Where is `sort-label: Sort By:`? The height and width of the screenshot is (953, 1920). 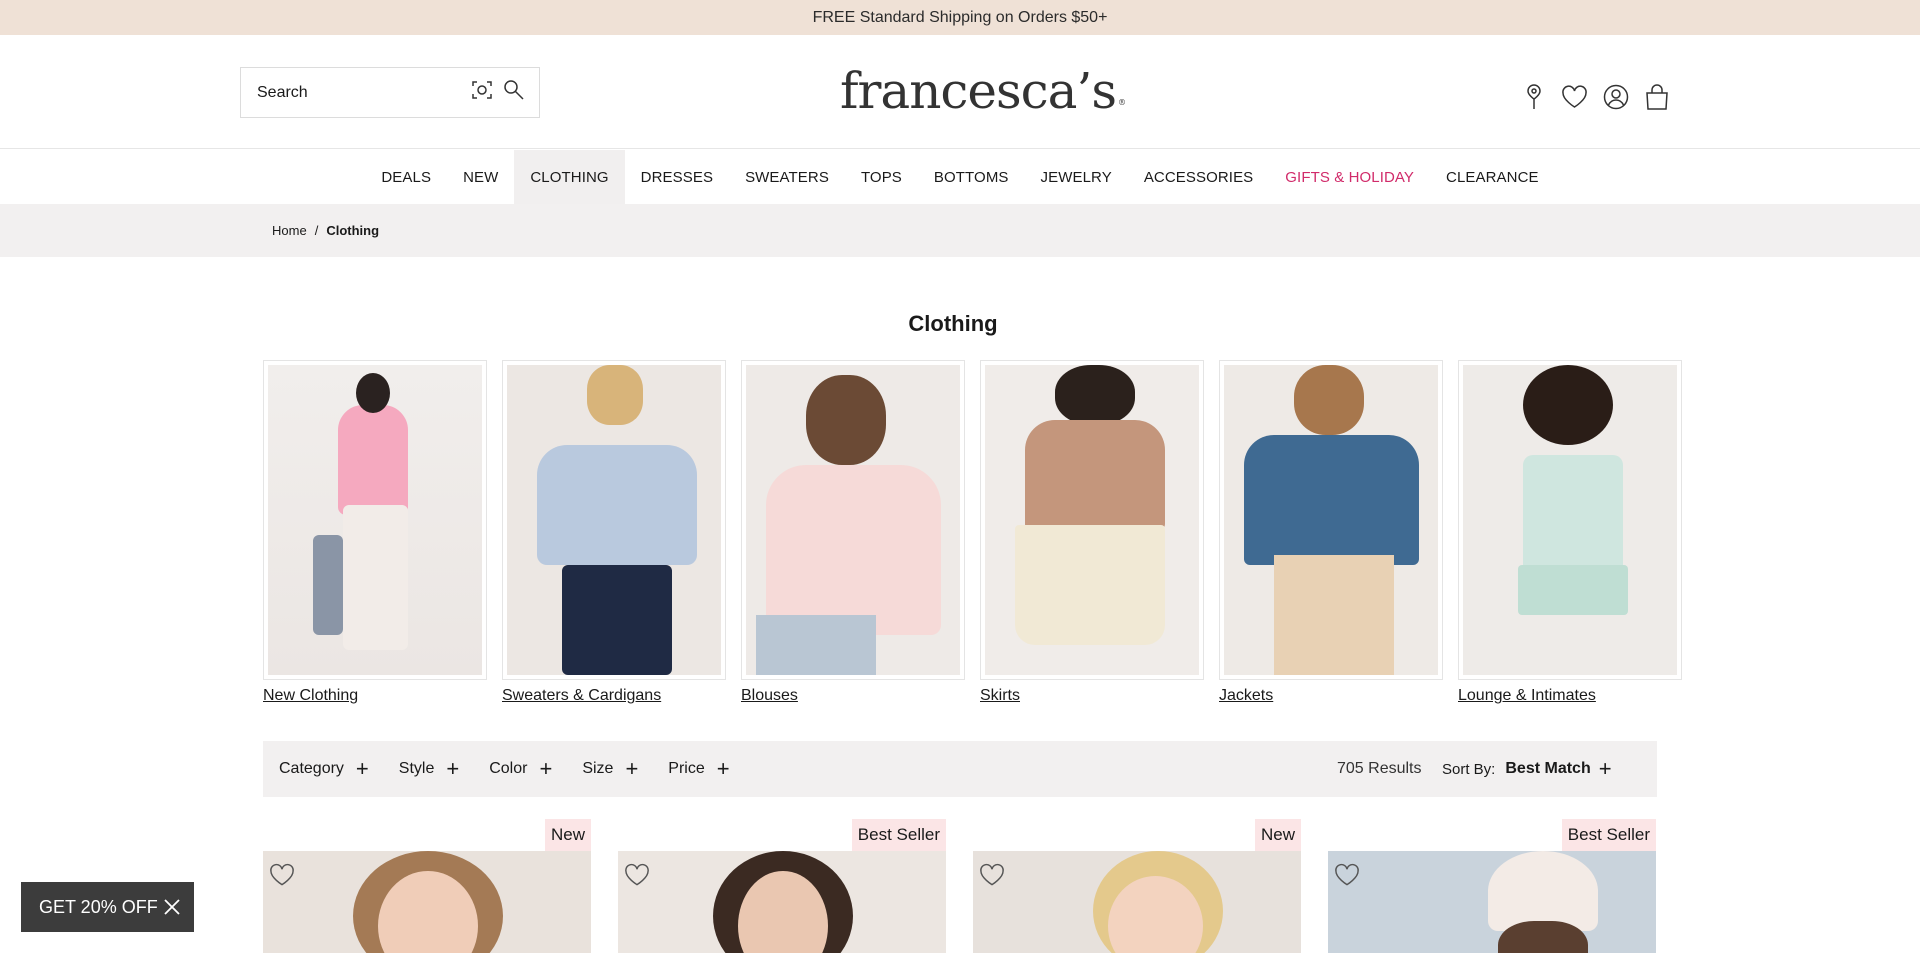
sort-label: Sort By: is located at coordinates (1469, 769).